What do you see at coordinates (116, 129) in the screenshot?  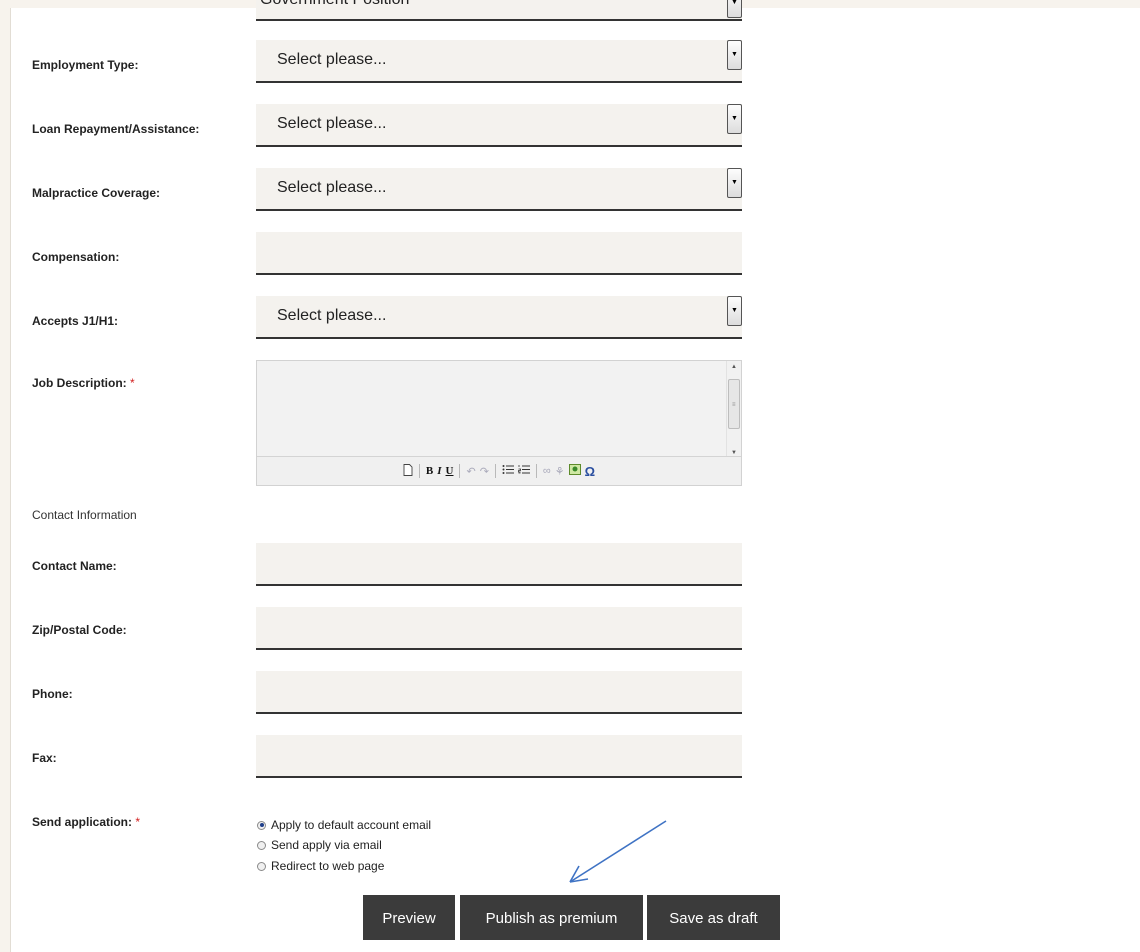 I see `loan-repayment-label: Loan Repayment/Assistance:` at bounding box center [116, 129].